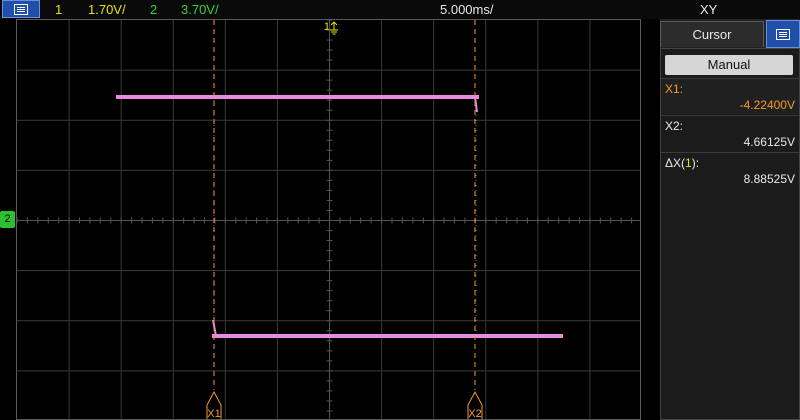 This screenshot has width=800, height=420. I want to click on cursor-x1-label: X1, so click(213, 414).